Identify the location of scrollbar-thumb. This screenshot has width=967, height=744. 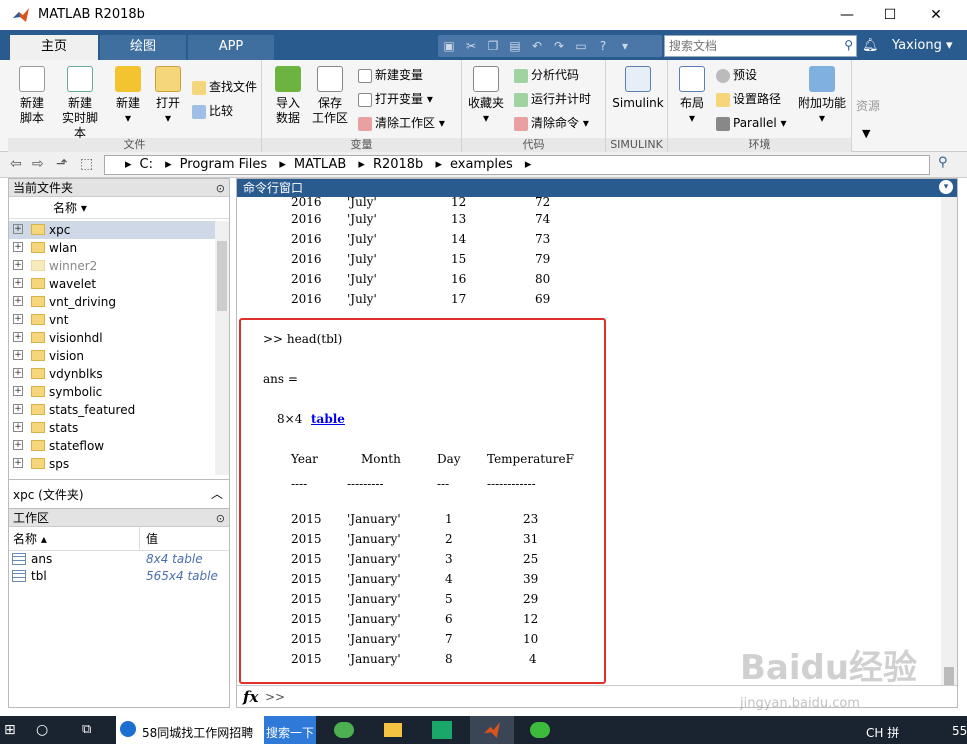
(949, 676).